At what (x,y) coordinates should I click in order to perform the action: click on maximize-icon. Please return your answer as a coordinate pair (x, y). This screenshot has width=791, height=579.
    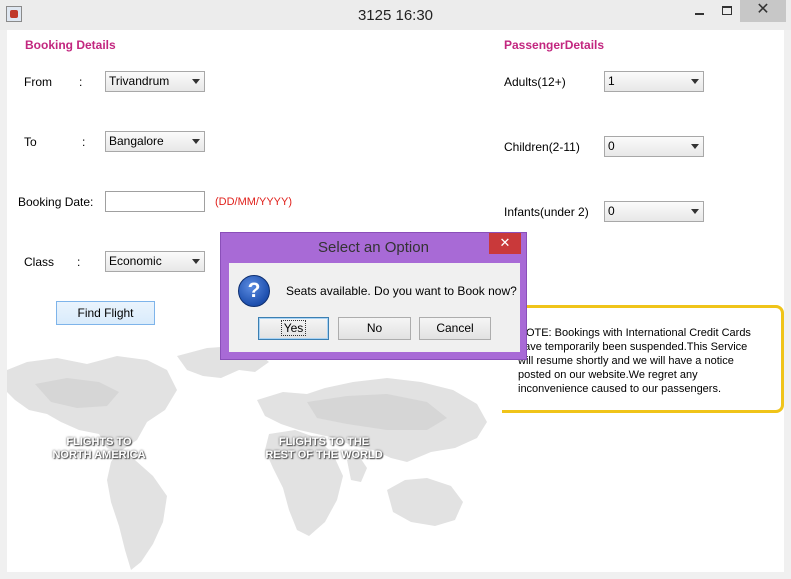
    Looking at the image, I should click on (726, 10).